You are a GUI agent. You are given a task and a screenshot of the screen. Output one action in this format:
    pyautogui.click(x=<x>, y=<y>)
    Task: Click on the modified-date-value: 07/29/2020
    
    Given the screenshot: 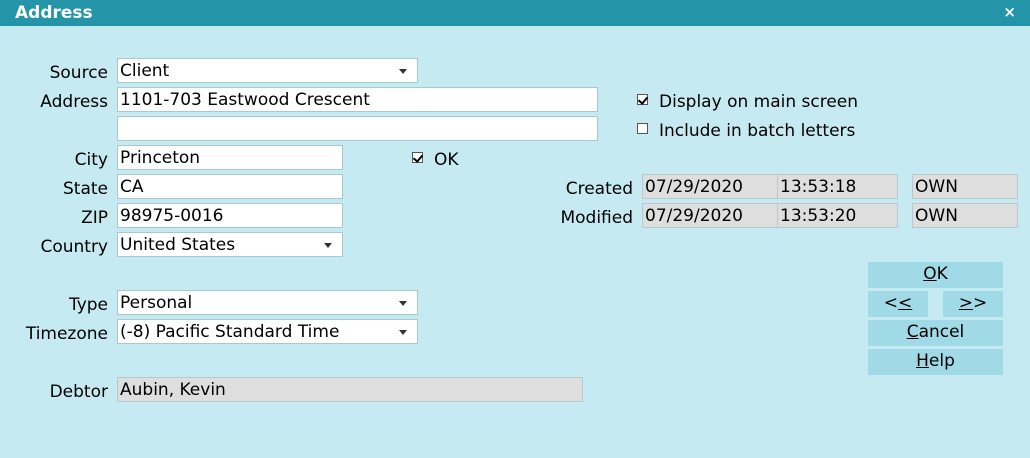 What is the action you would take?
    pyautogui.click(x=694, y=216)
    